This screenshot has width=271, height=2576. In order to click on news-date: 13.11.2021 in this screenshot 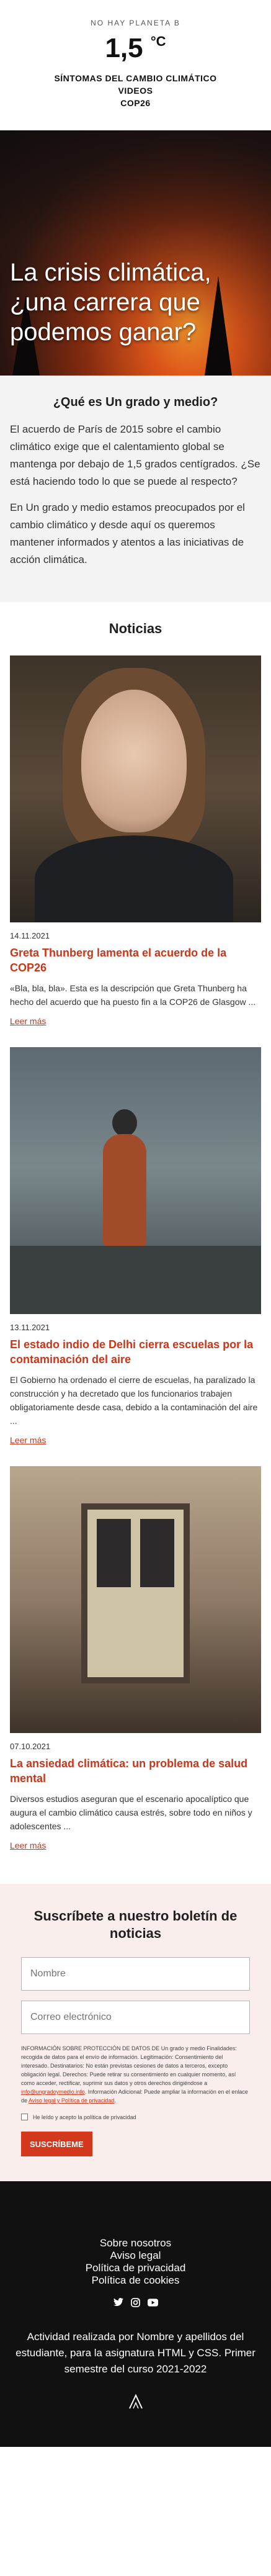, I will do `click(30, 1327)`.